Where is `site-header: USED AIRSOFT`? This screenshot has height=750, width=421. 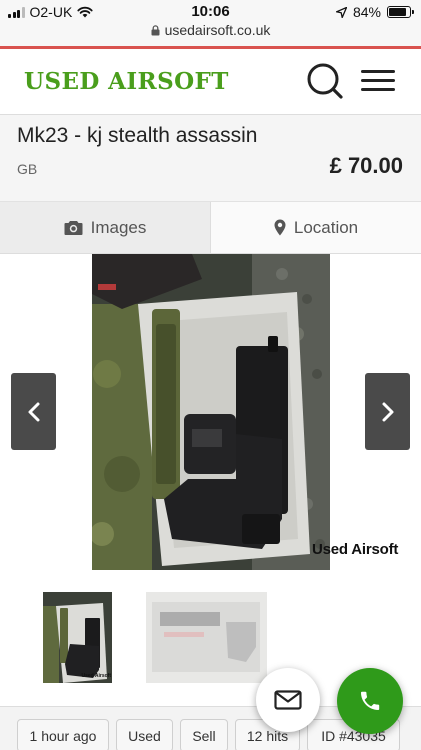
site-header: USED AIRSOFT is located at coordinates (210, 82).